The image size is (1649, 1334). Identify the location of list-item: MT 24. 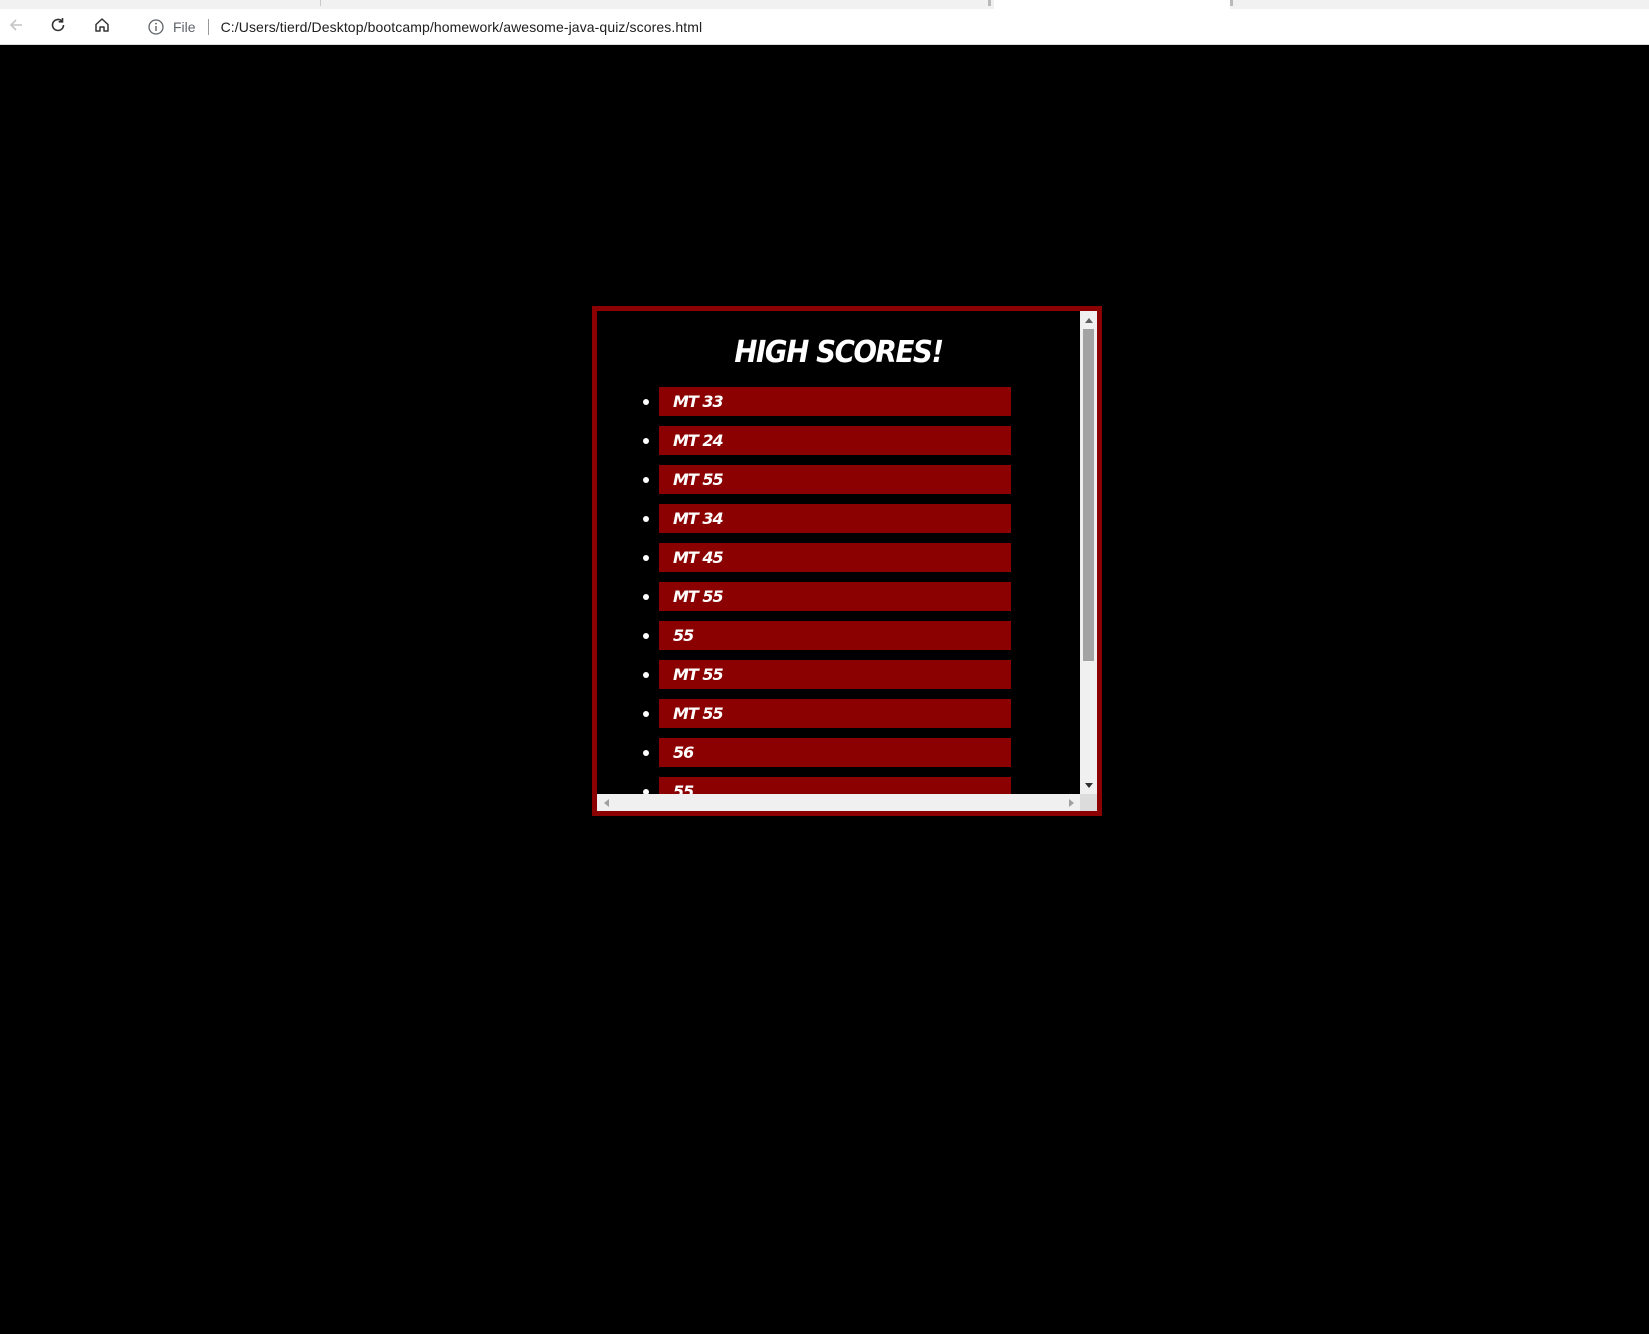
(838, 440).